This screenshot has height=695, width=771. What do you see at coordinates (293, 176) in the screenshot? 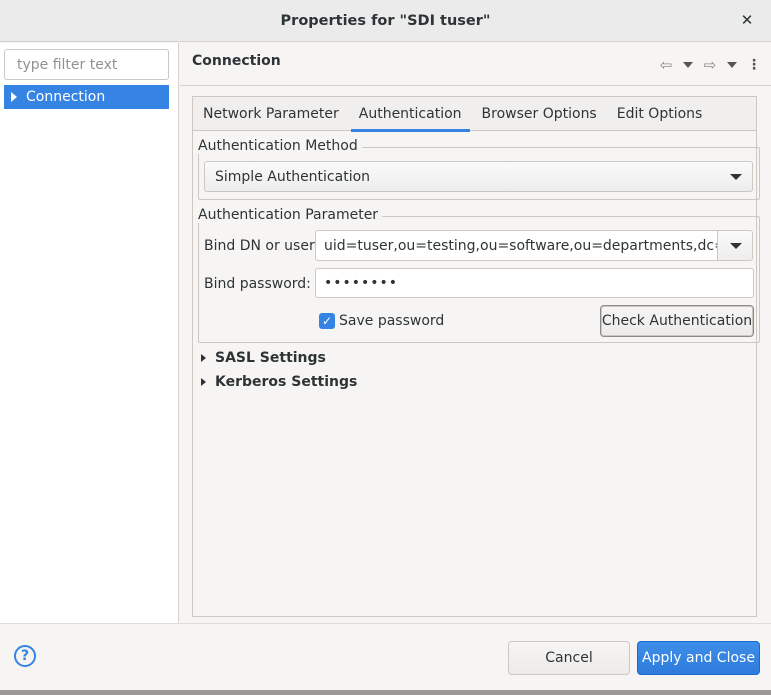
I see `auth-method-value: Simple Authentication` at bounding box center [293, 176].